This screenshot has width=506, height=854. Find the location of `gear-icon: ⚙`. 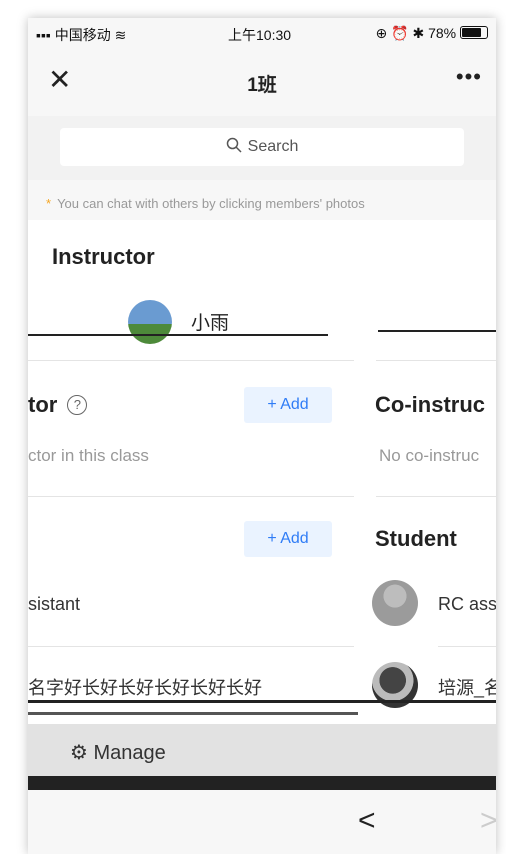

gear-icon: ⚙ is located at coordinates (79, 753).